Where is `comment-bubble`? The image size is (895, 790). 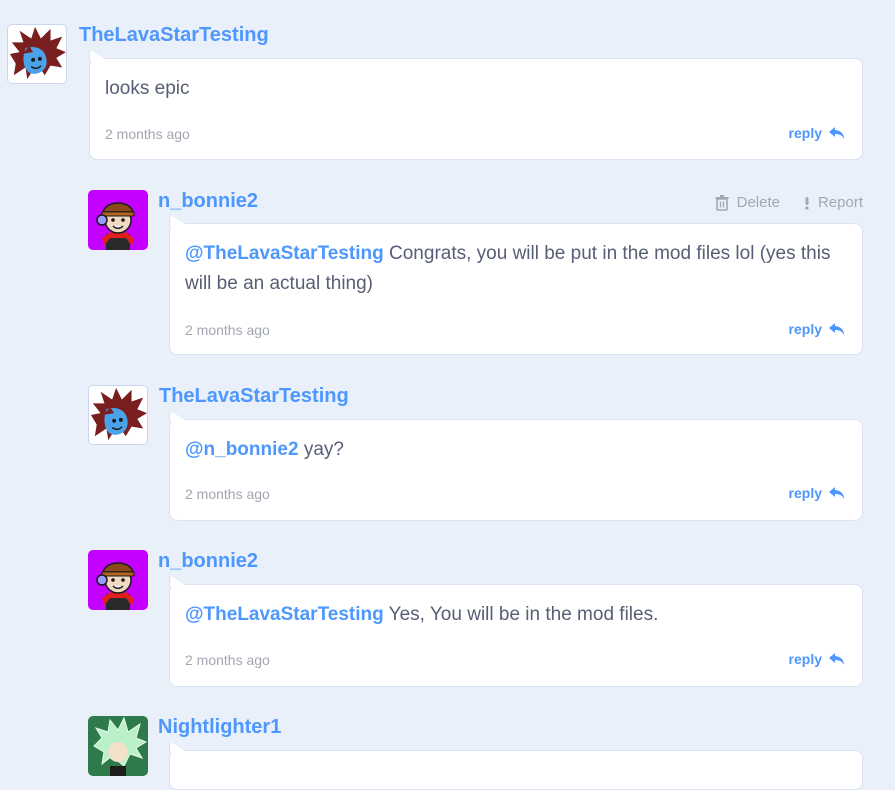 comment-bubble is located at coordinates (516, 770).